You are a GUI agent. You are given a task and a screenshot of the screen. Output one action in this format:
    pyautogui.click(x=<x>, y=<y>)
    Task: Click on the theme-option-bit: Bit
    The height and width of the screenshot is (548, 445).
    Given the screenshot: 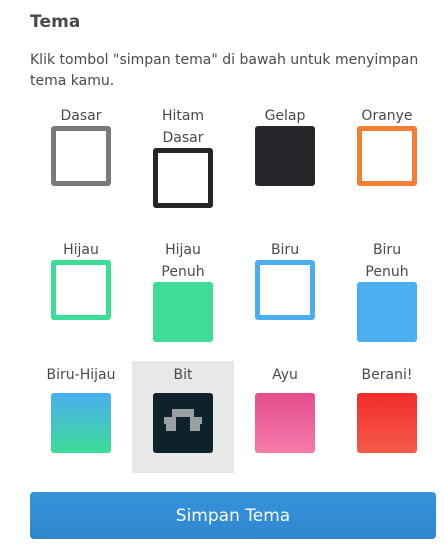 What is the action you would take?
    pyautogui.click(x=183, y=417)
    